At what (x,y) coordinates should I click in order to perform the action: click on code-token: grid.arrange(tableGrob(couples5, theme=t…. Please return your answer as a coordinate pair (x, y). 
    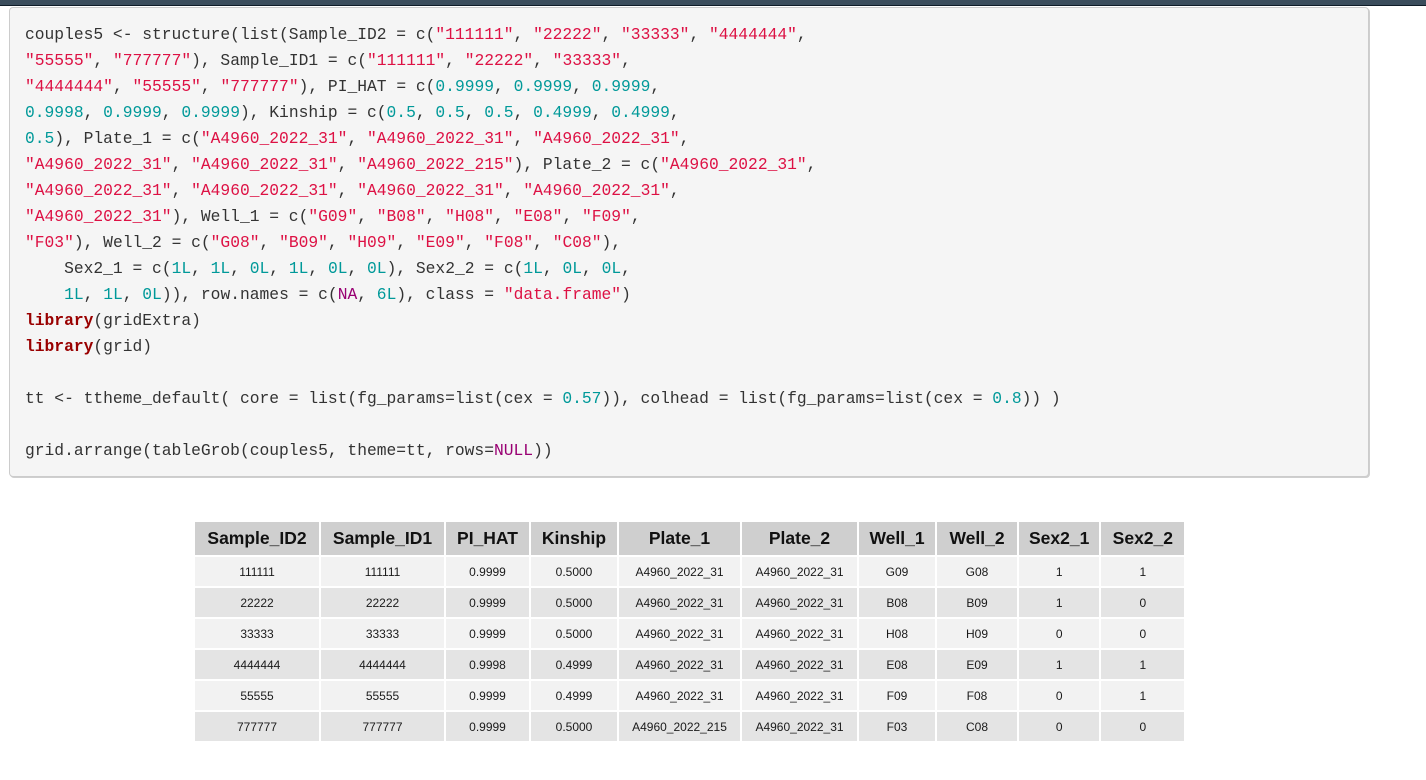
    Looking at the image, I should click on (259, 450).